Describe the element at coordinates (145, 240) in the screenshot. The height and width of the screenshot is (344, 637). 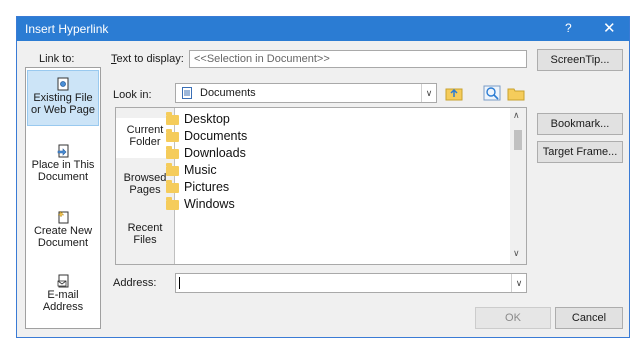
I see `tab-recent-line2: Files` at that location.